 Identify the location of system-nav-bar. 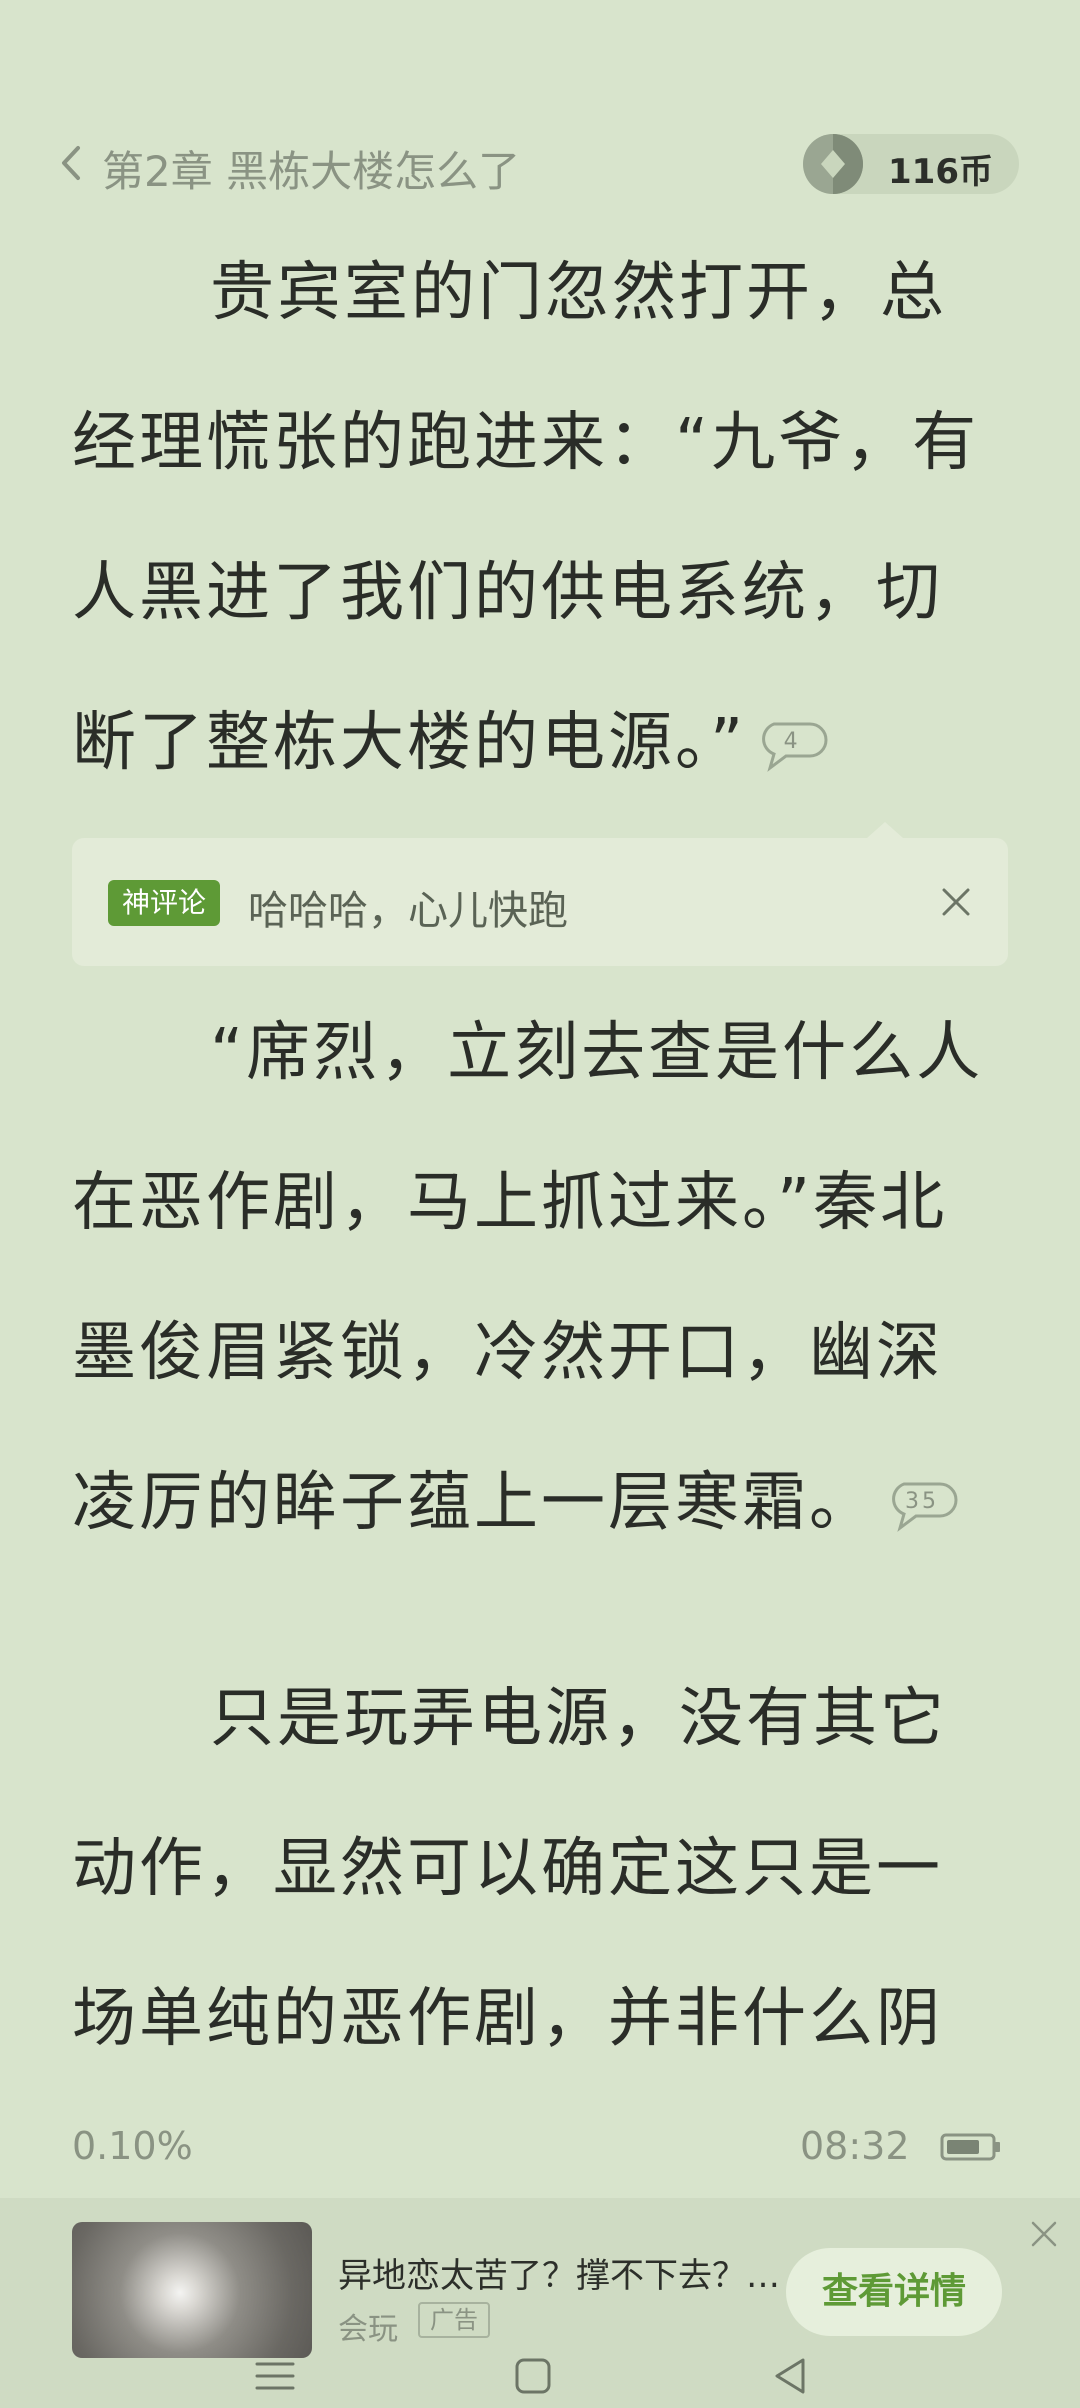
(540, 2378).